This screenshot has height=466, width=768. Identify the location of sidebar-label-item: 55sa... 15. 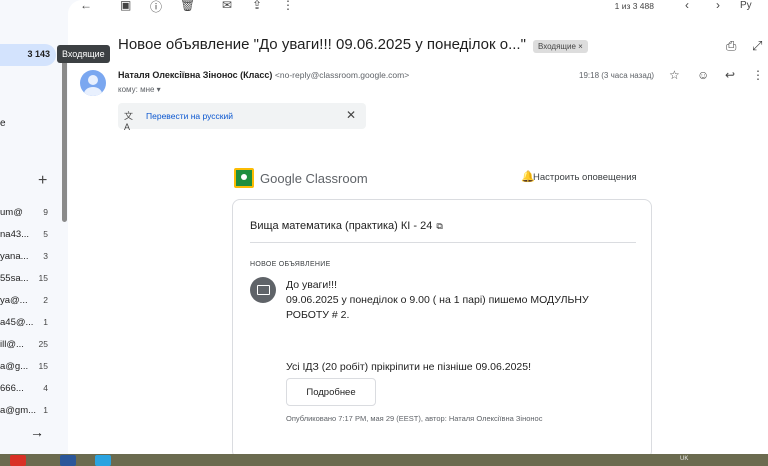
(28, 279).